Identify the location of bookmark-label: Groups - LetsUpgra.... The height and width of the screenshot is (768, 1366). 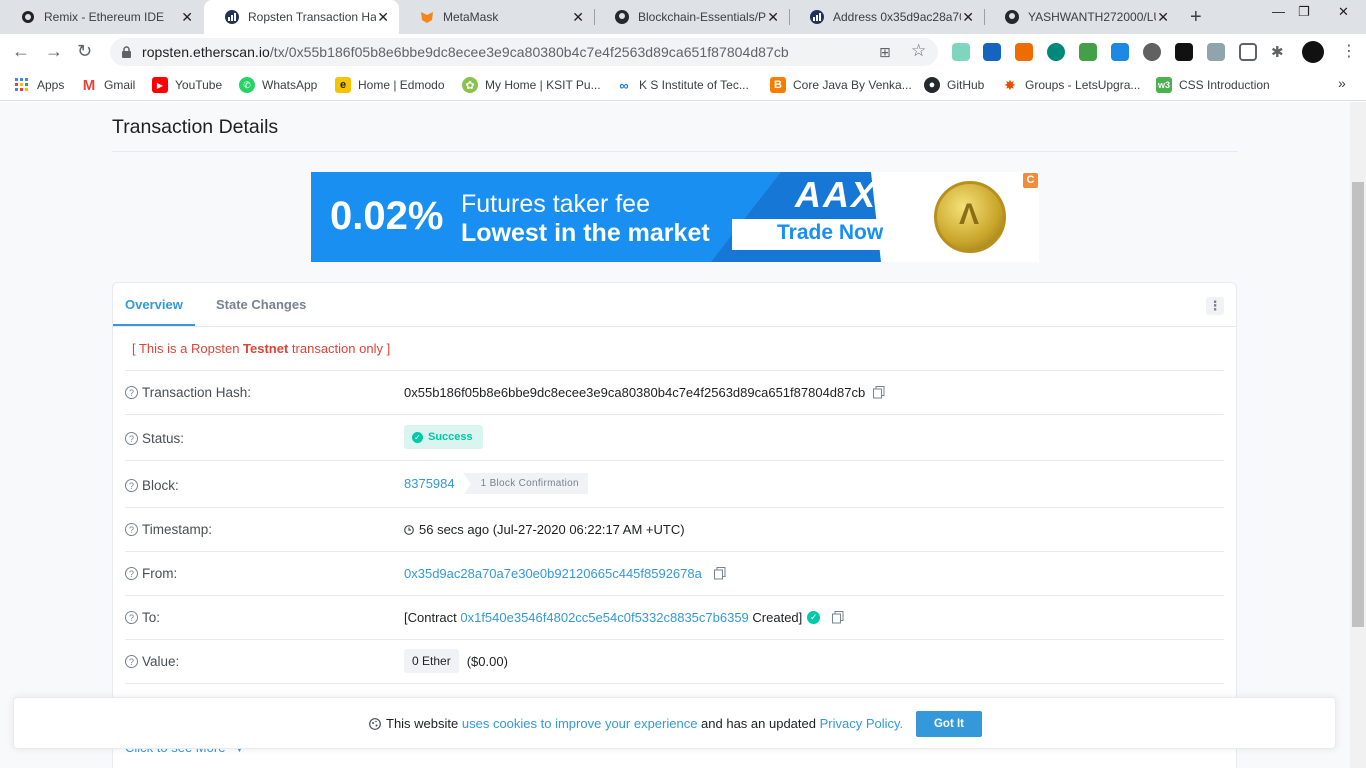
(1083, 85).